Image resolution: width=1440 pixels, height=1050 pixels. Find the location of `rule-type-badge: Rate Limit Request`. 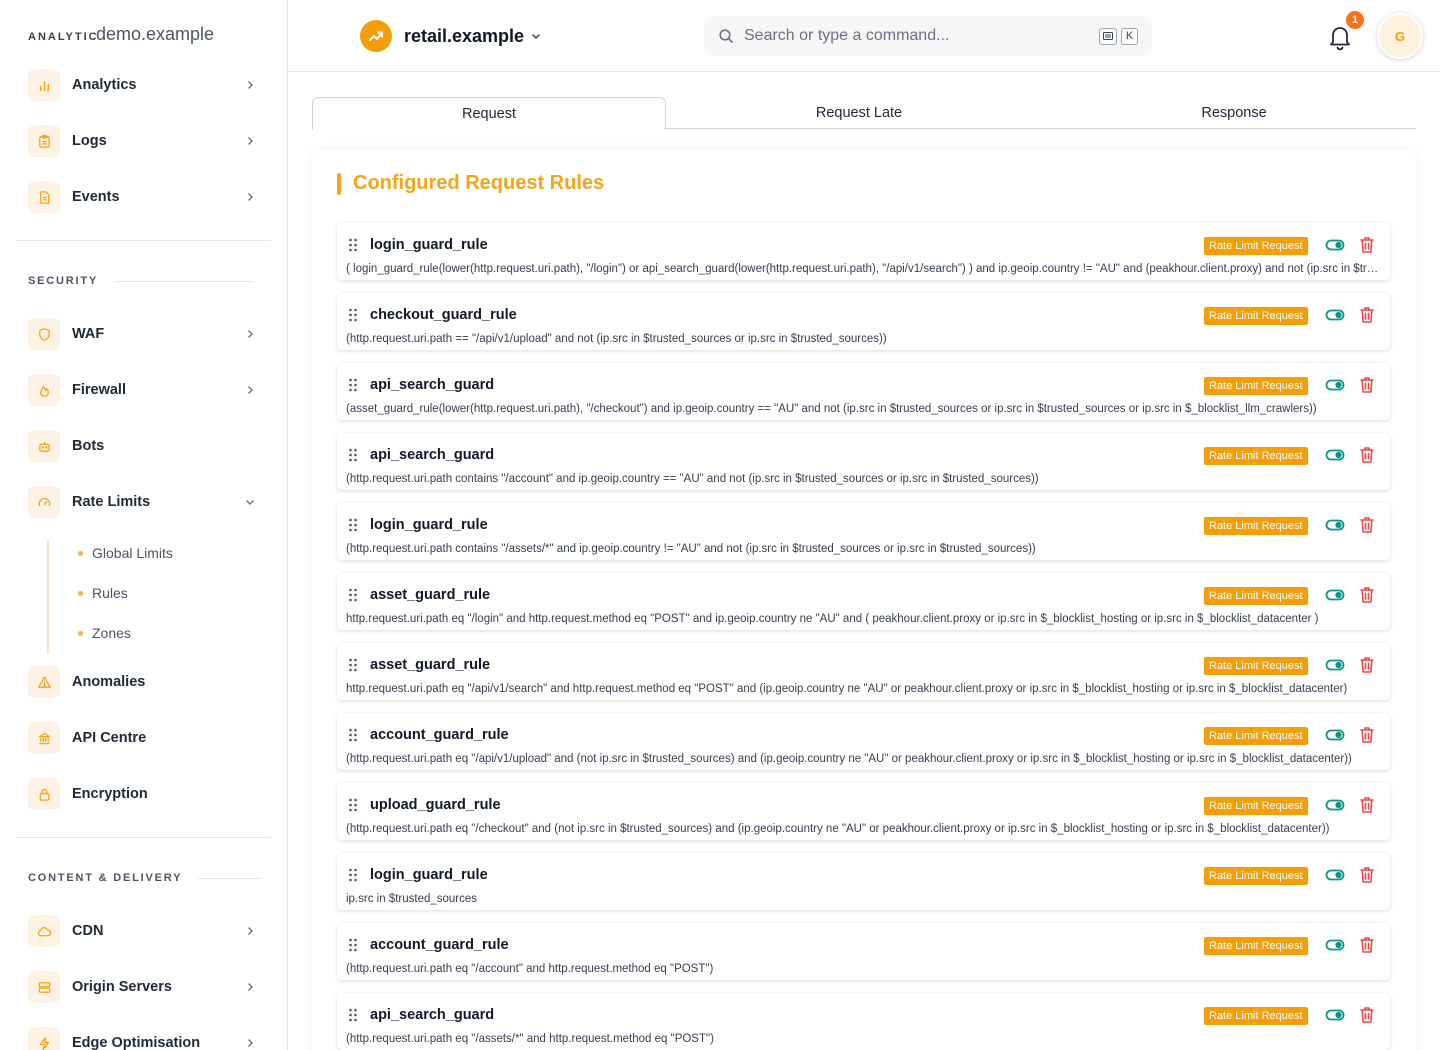

rule-type-badge: Rate Limit Request is located at coordinates (1256, 246).